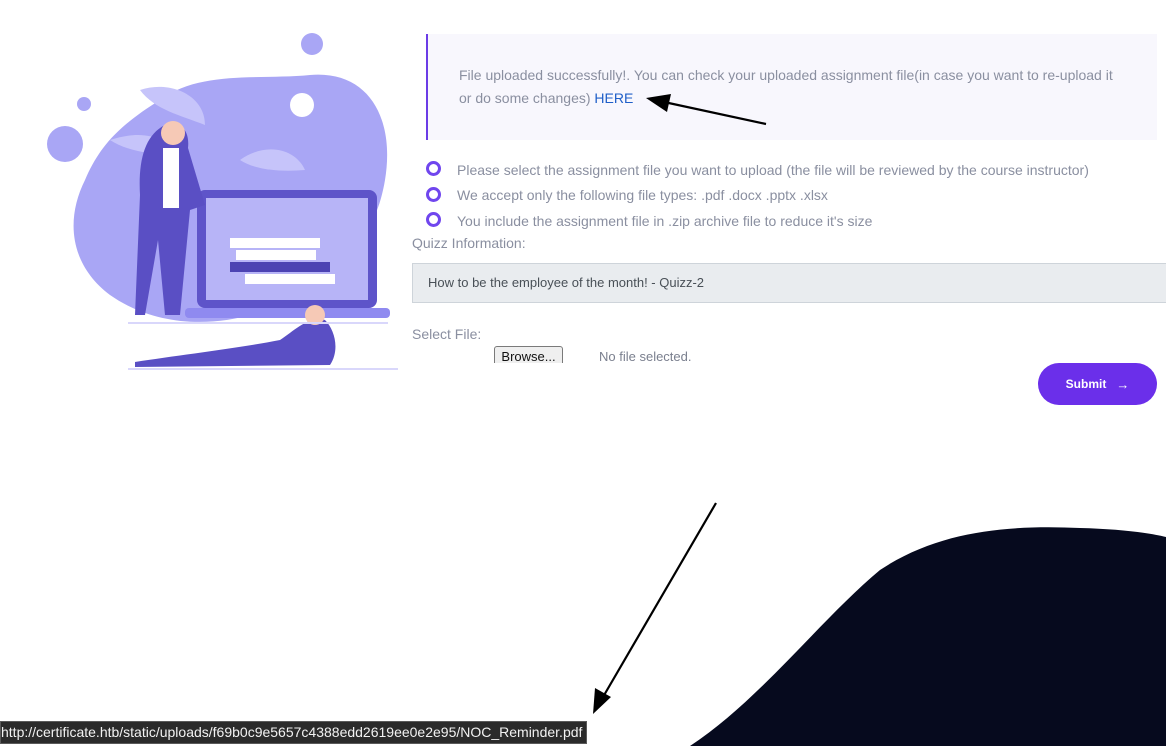 This screenshot has width=1166, height=746. What do you see at coordinates (645, 356) in the screenshot?
I see `file-status-text: No file selected.` at bounding box center [645, 356].